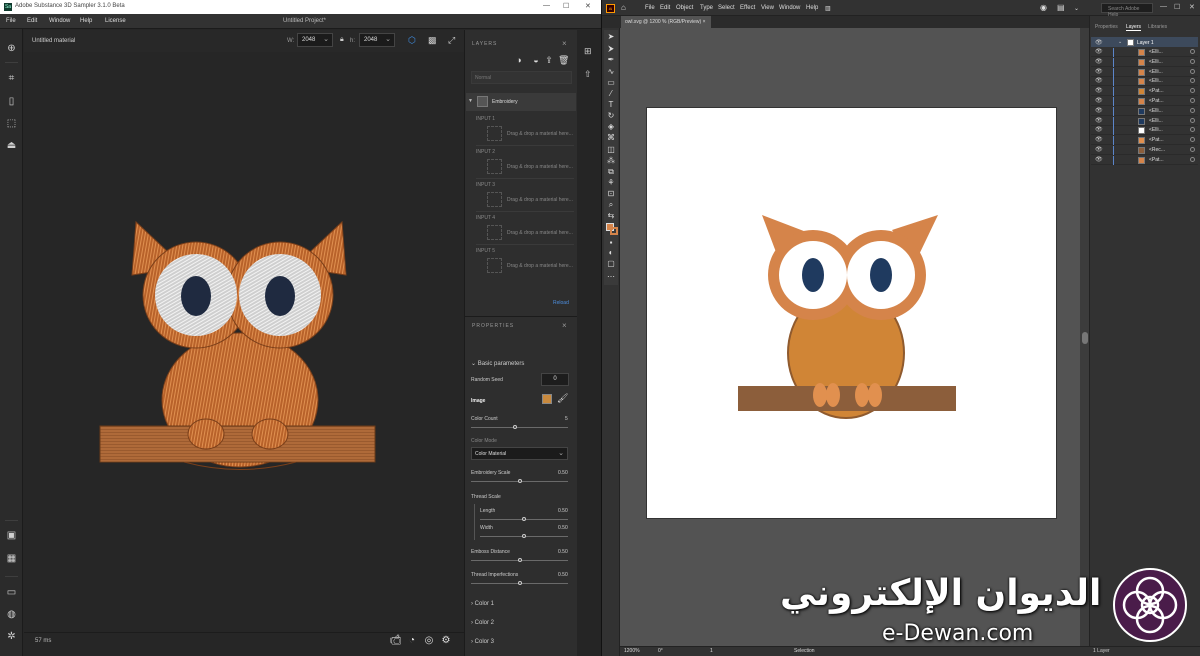 This screenshot has width=1200, height=656. I want to click on trash-icon: 🗑︎, so click(563, 60).